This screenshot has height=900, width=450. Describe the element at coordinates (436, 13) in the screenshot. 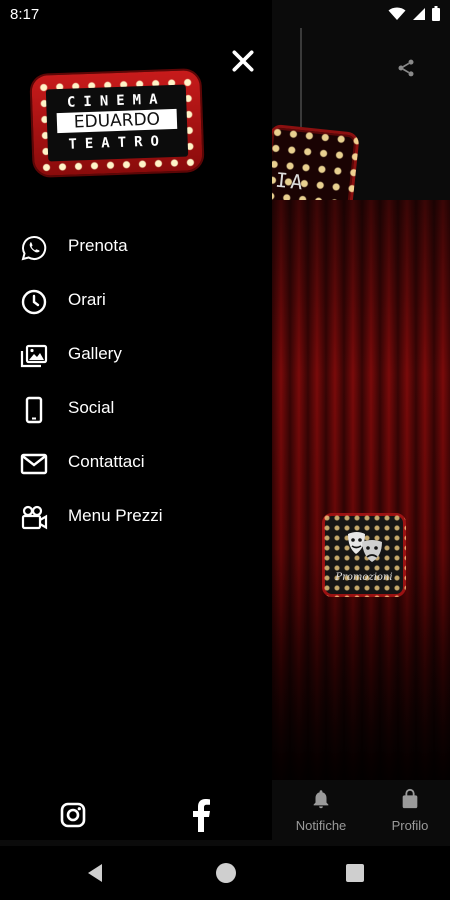

I see `battery-icon` at that location.